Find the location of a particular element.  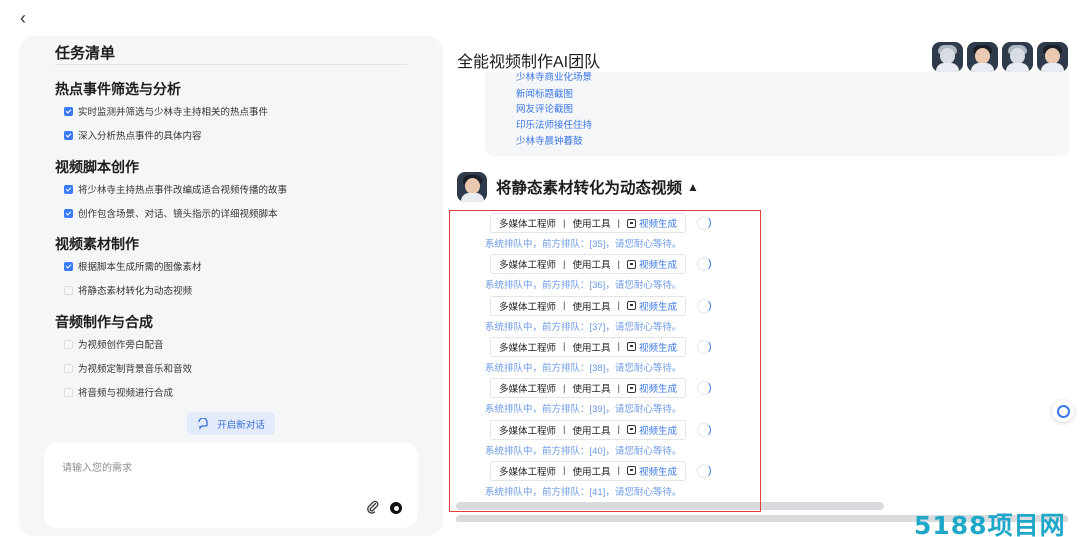

section-title: 音频制作与合成 is located at coordinates (104, 322).